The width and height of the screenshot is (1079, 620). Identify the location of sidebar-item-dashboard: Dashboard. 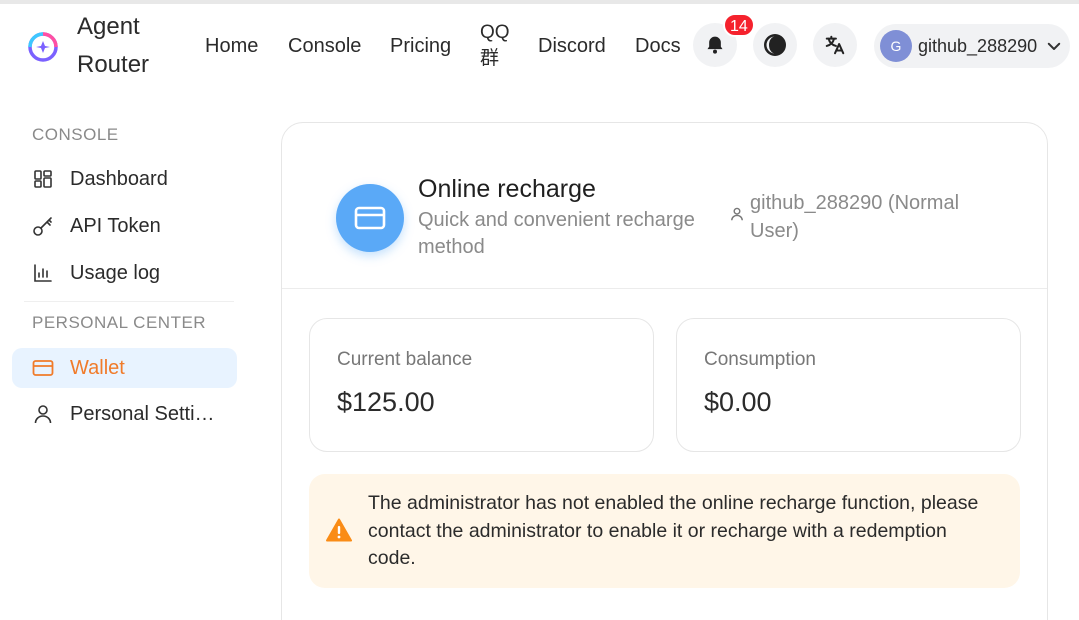
(124, 179).